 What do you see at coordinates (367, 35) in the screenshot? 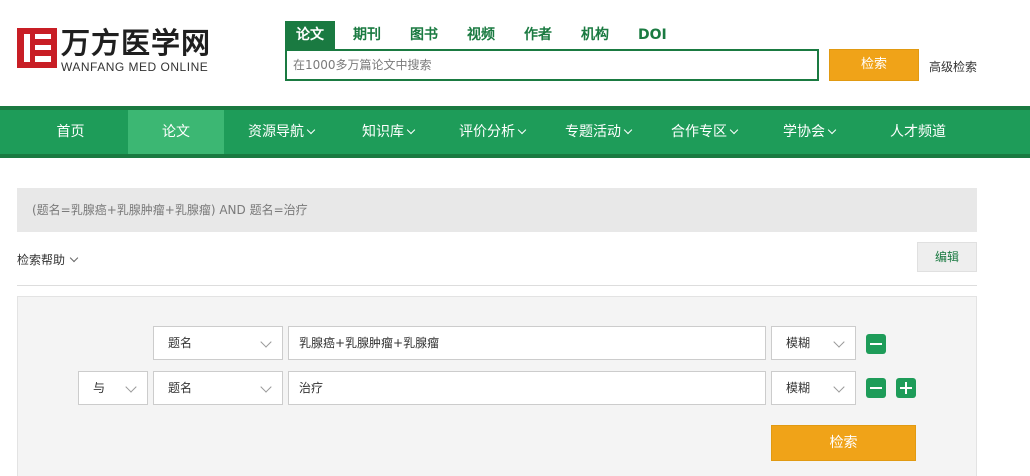
I see `search-tab-journal: 期刊` at bounding box center [367, 35].